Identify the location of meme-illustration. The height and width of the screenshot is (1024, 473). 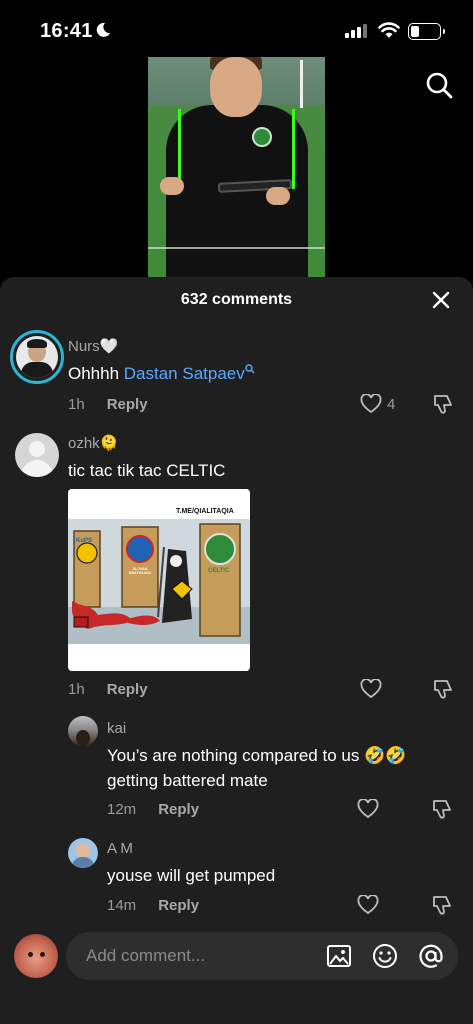
(159, 580).